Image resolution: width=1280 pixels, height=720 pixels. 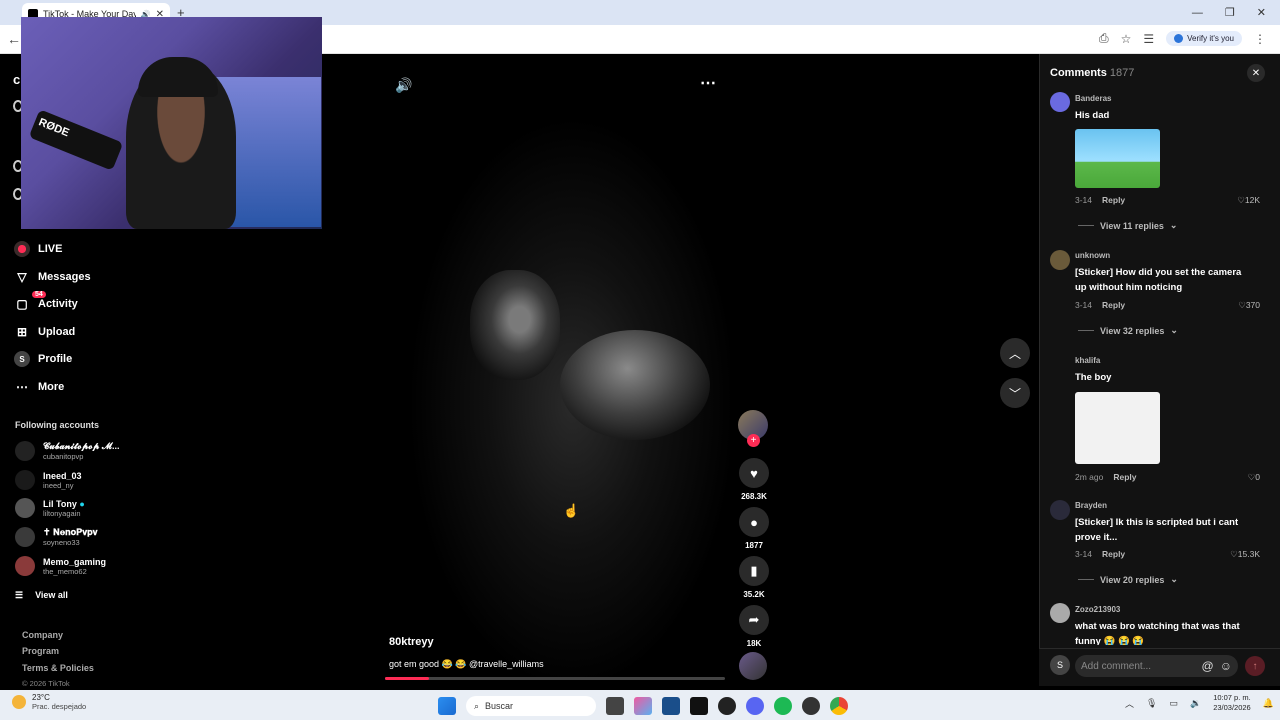 I want to click on sidebar-item-messages: ▽ Messages, so click(x=52, y=277).